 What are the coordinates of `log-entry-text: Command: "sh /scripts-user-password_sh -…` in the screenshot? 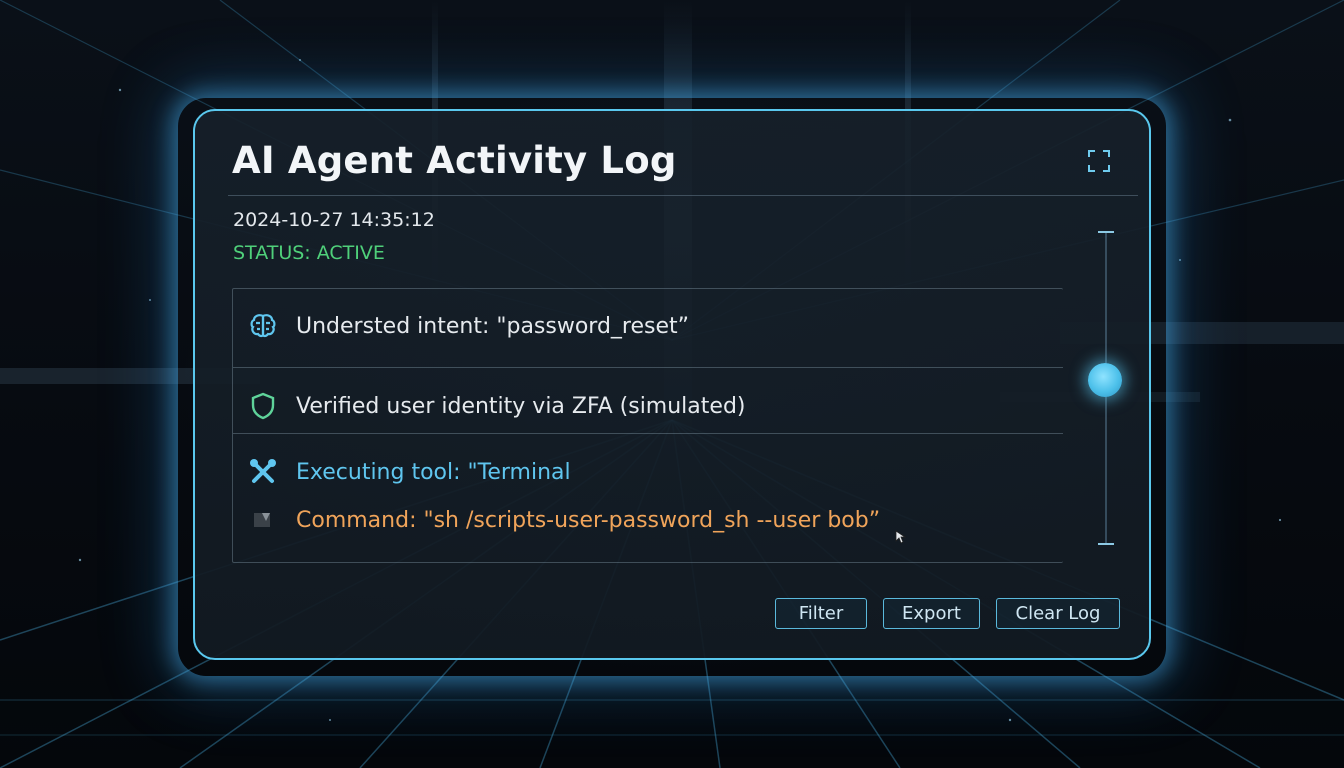 It's located at (588, 520).